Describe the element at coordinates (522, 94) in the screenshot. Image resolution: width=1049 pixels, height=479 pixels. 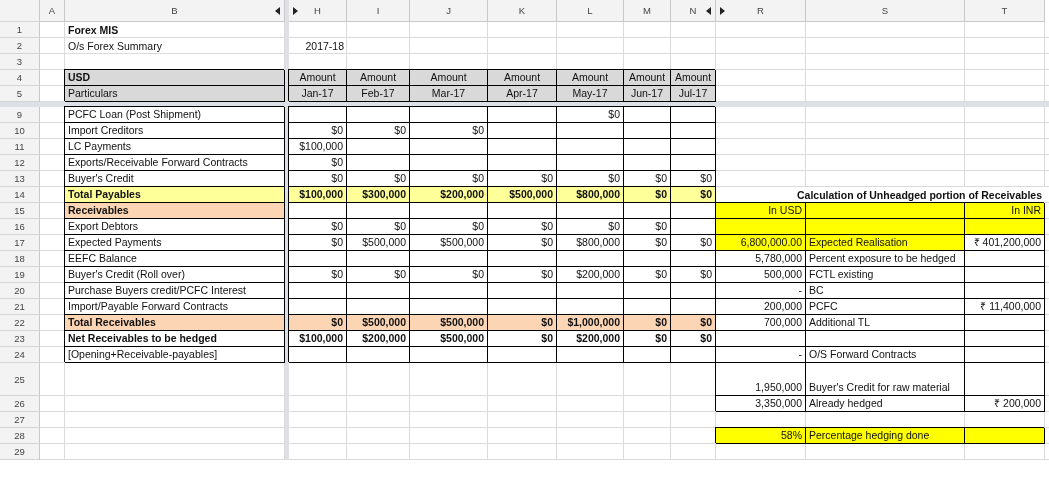
I see `table-cell: Apr-17` at that location.